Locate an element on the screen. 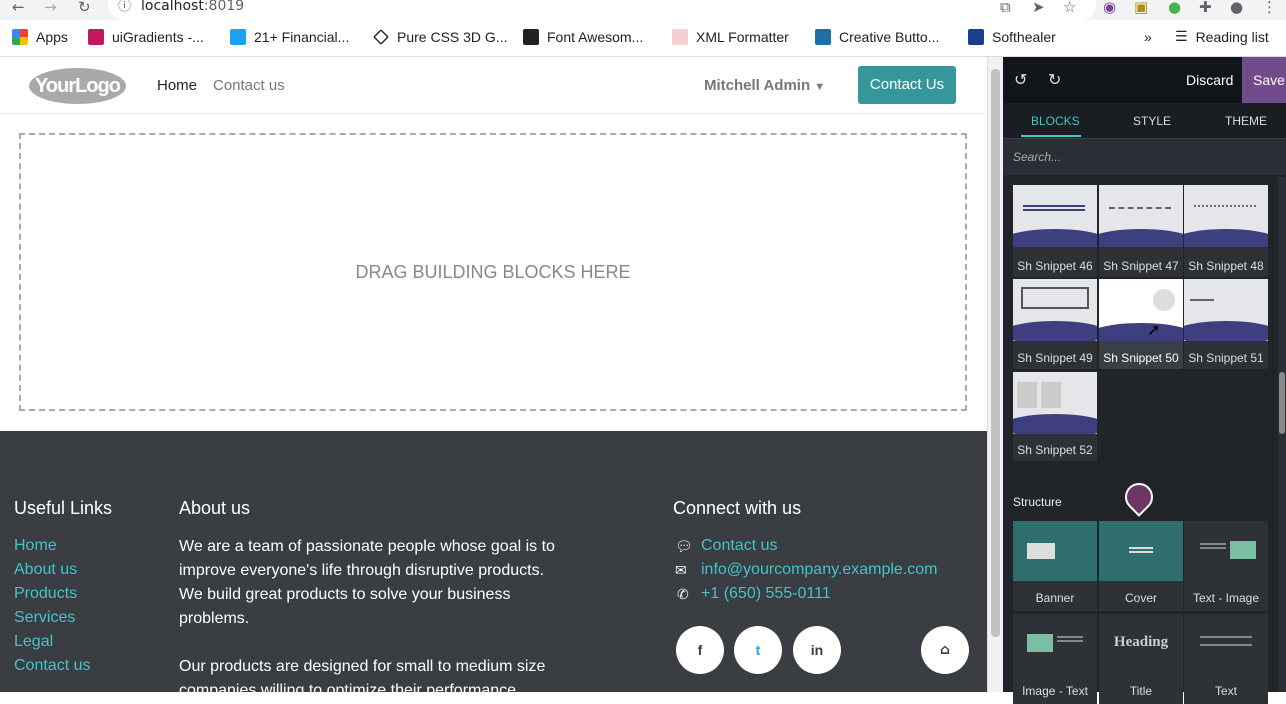 This screenshot has width=1286, height=704. email-link: info@yourcompany.example.com is located at coordinates (819, 570).